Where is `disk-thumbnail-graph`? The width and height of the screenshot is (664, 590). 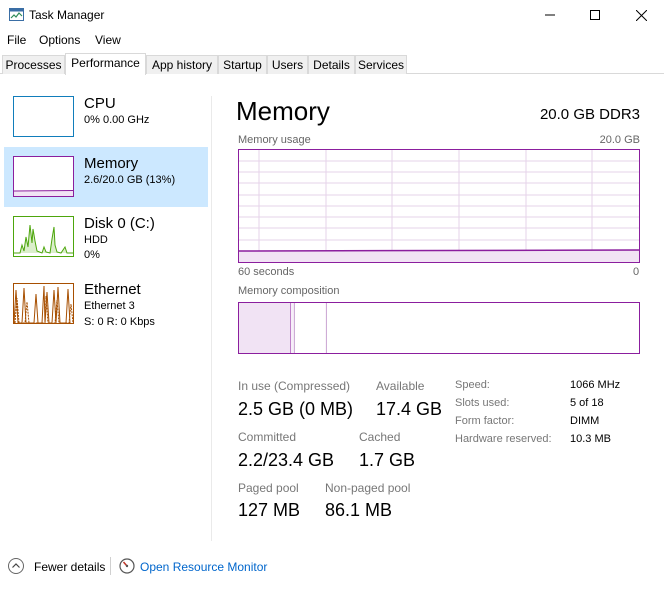 disk-thumbnail-graph is located at coordinates (43, 236).